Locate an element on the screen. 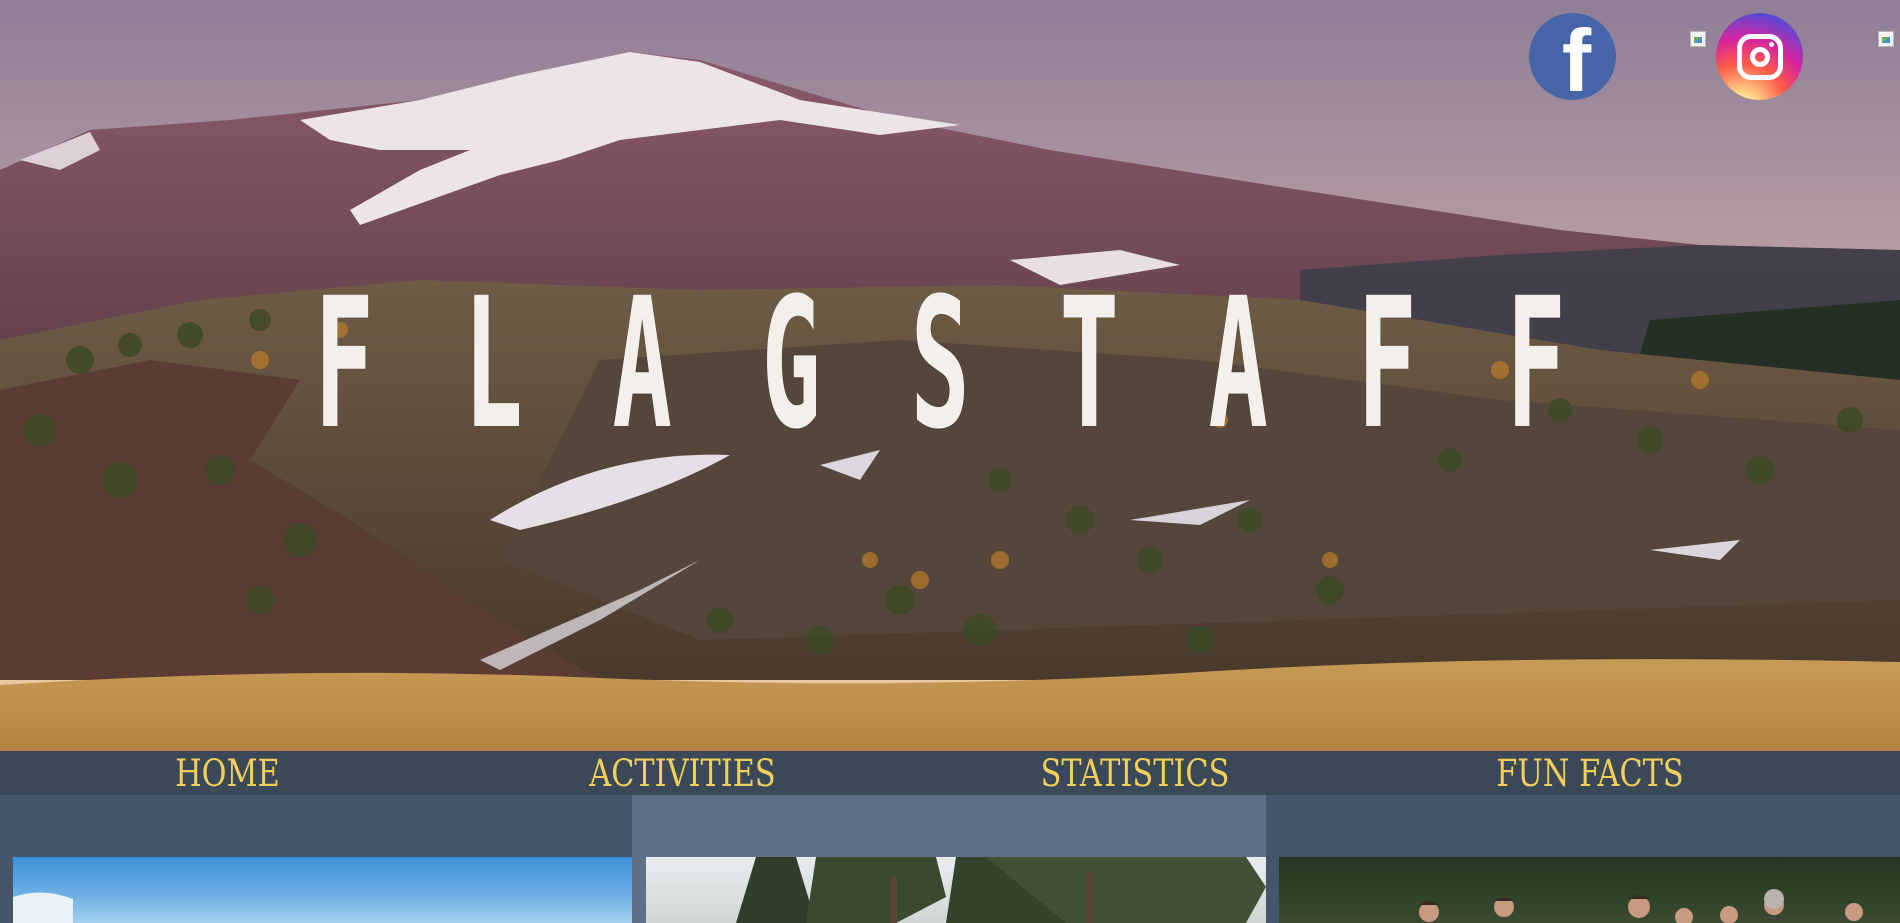 This screenshot has height=923, width=1900. card-column-fun-facts is located at coordinates (1583, 859).